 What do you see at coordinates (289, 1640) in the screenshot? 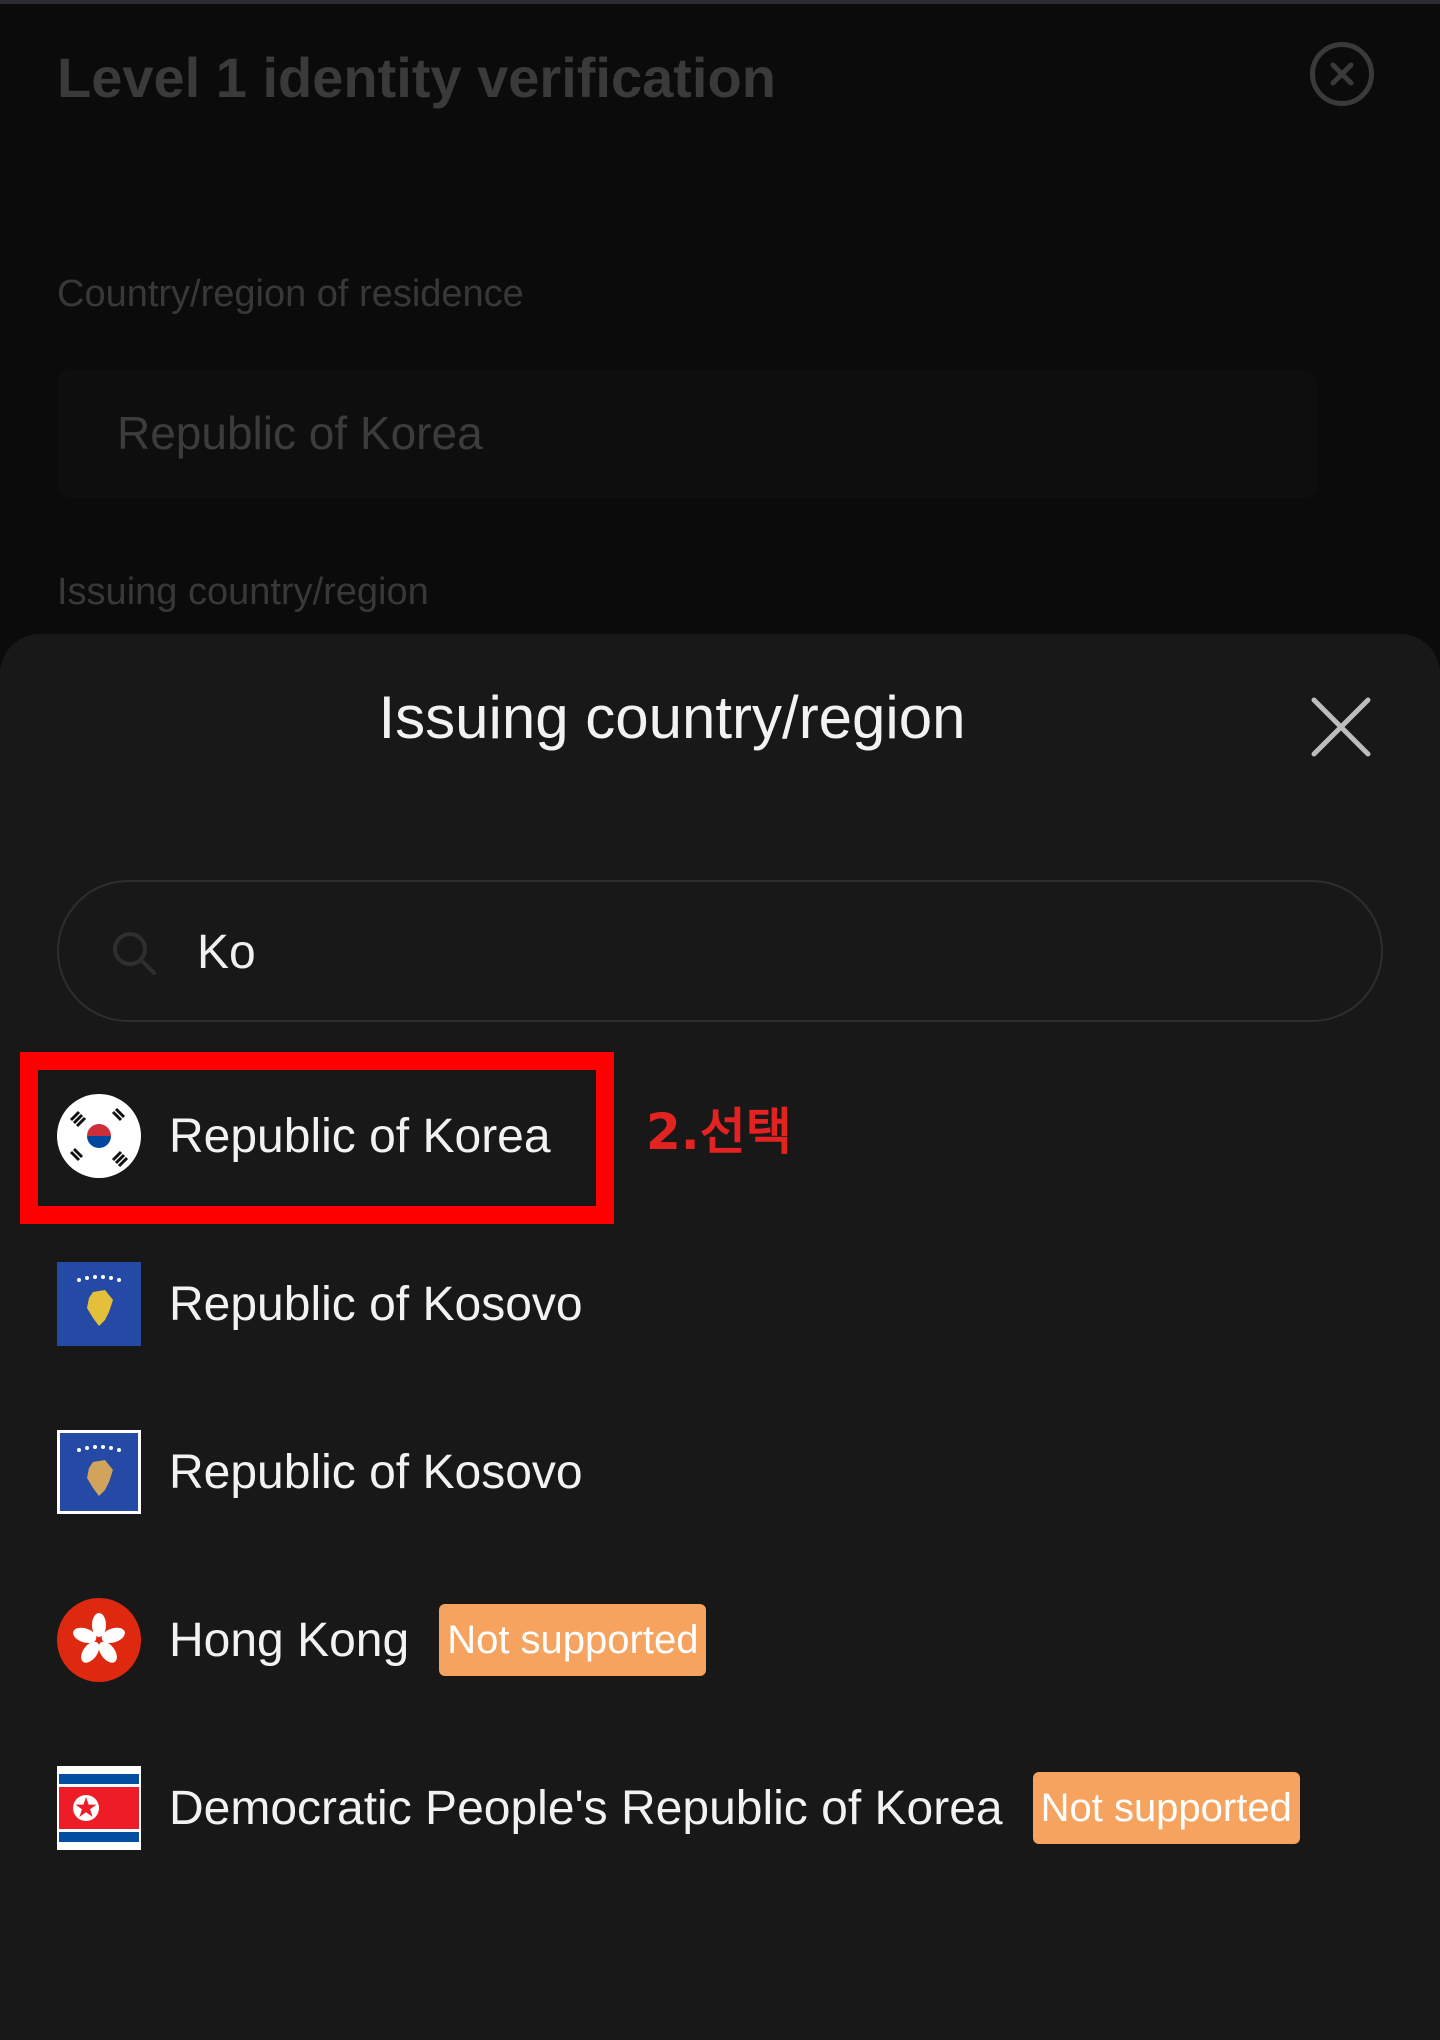
I see `country-name: Hong Kong` at bounding box center [289, 1640].